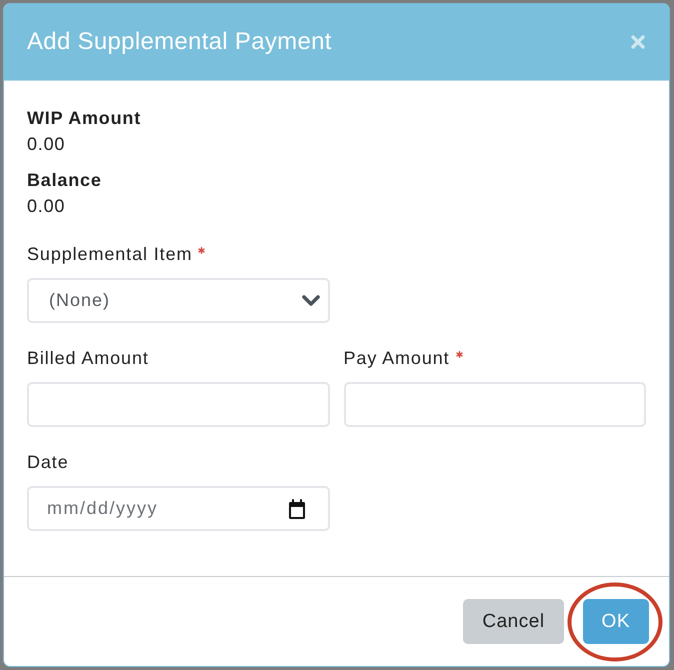 The image size is (674, 670). Describe the element at coordinates (513, 621) in the screenshot. I see `cancel-button: Cancel` at that location.